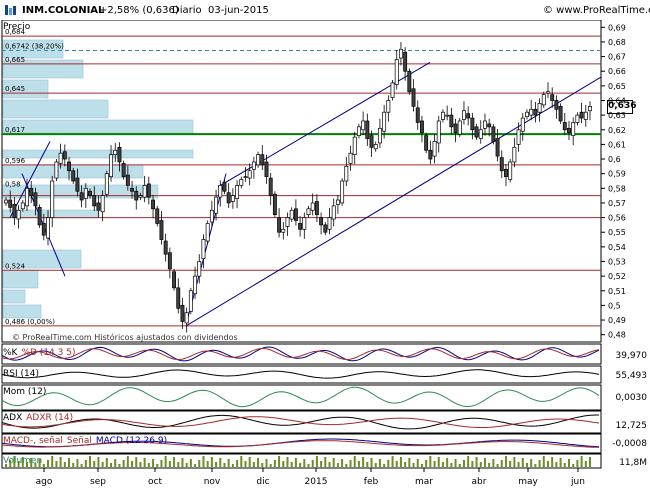  Describe the element at coordinates (617, 247) in the screenshot. I see `y-tick-label: 0,54` at that location.